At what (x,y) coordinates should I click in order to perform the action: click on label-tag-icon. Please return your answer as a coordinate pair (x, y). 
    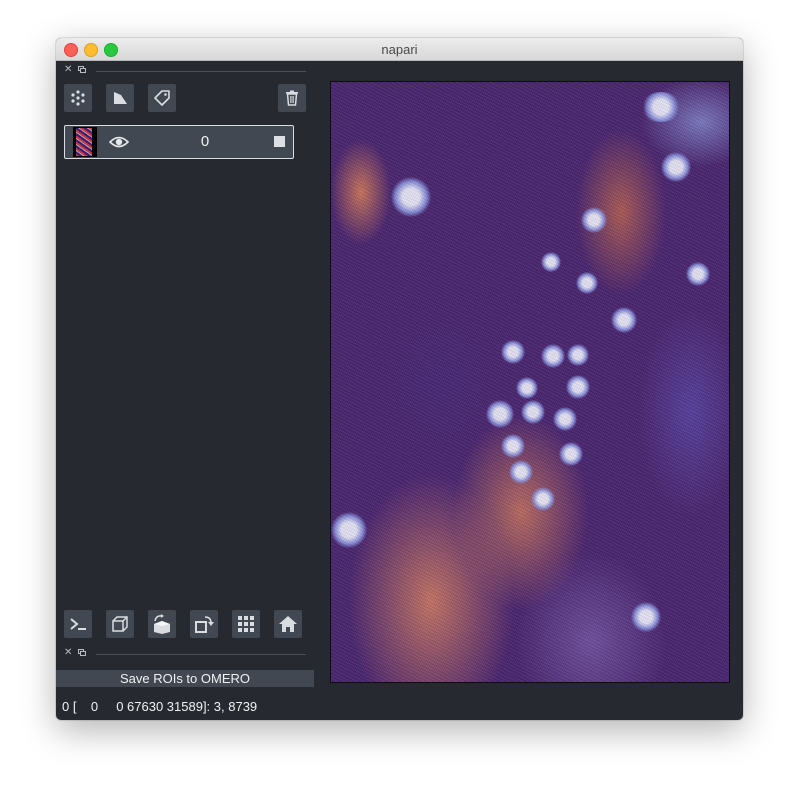
    Looking at the image, I should click on (162, 98).